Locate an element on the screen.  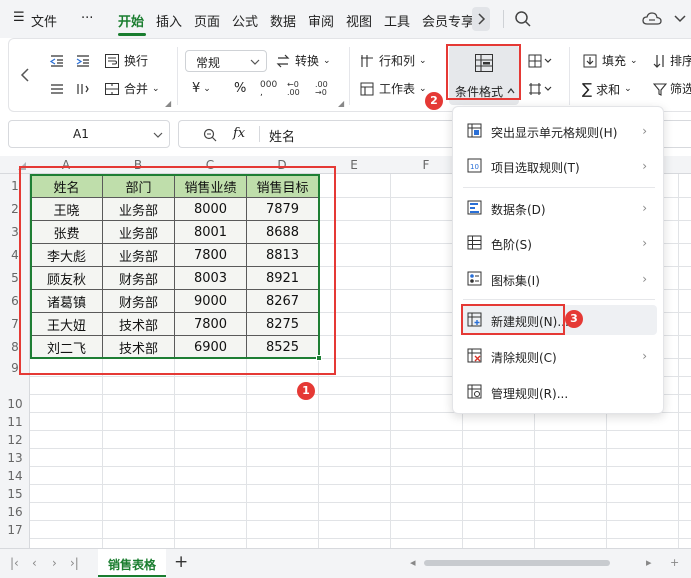
sum-button: ∑ 求和 ⌄ is located at coordinates (607, 89).